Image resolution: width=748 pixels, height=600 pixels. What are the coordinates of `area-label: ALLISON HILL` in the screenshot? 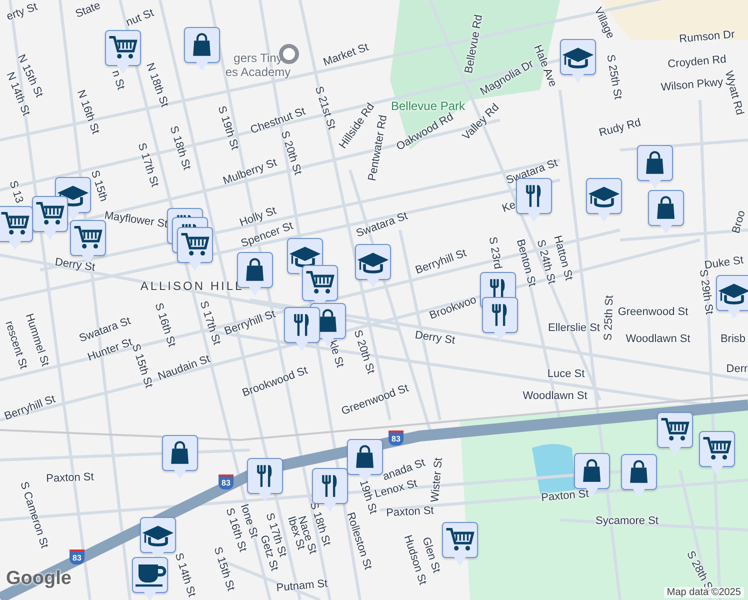 It's located at (192, 286).